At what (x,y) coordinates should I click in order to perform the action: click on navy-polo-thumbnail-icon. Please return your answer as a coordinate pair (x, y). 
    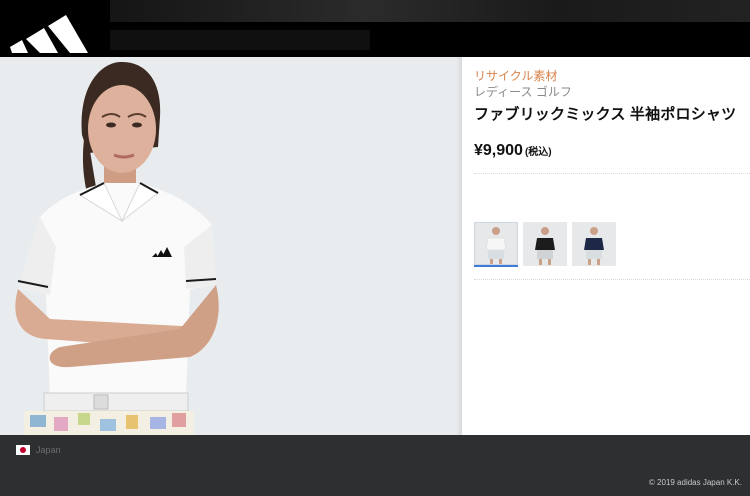
    Looking at the image, I should click on (594, 246).